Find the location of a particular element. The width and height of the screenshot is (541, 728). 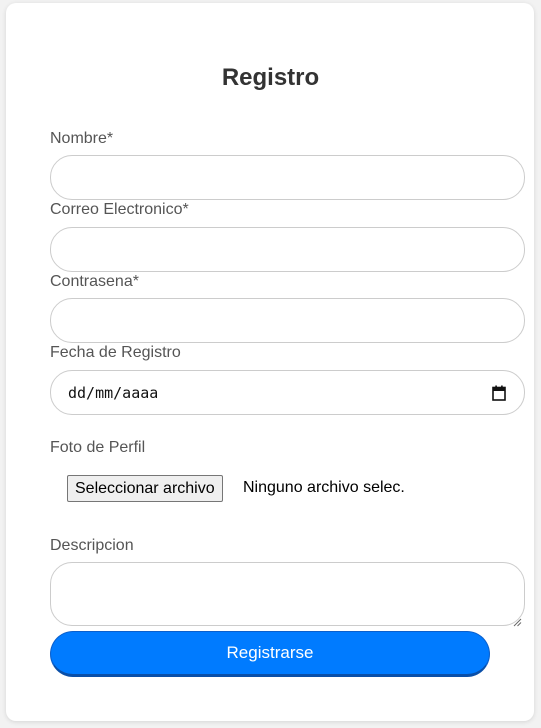

file-status: Ninguno archivo selec. is located at coordinates (324, 487).